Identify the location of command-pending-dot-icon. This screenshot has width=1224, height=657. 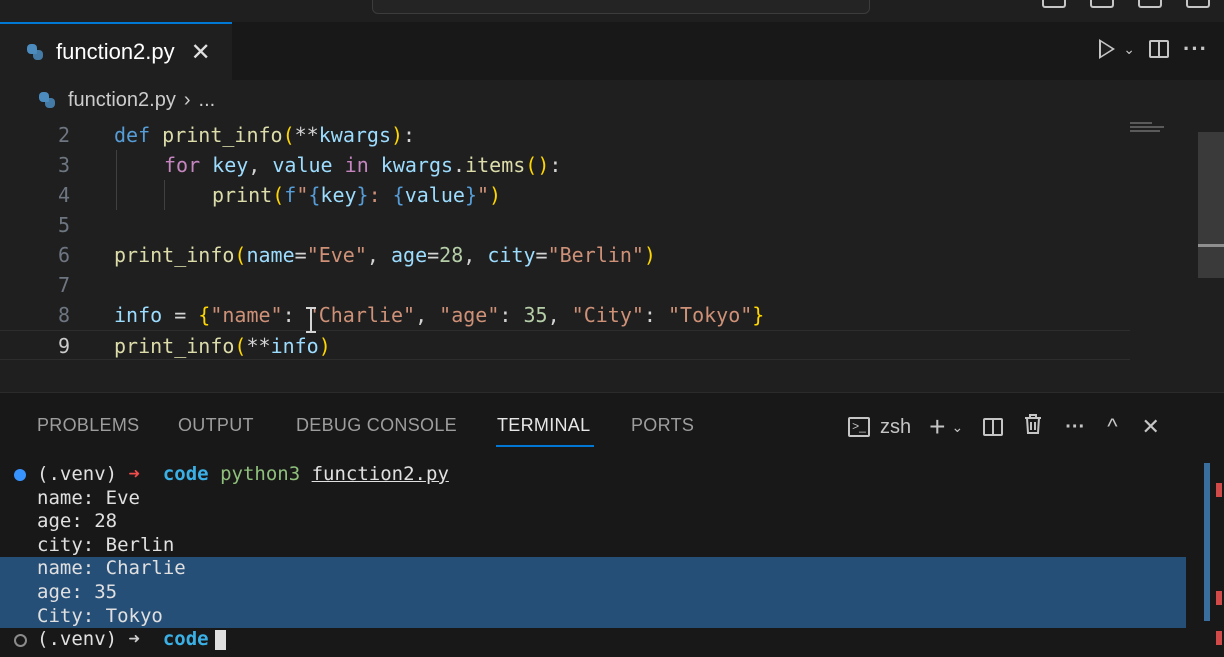
(20, 641).